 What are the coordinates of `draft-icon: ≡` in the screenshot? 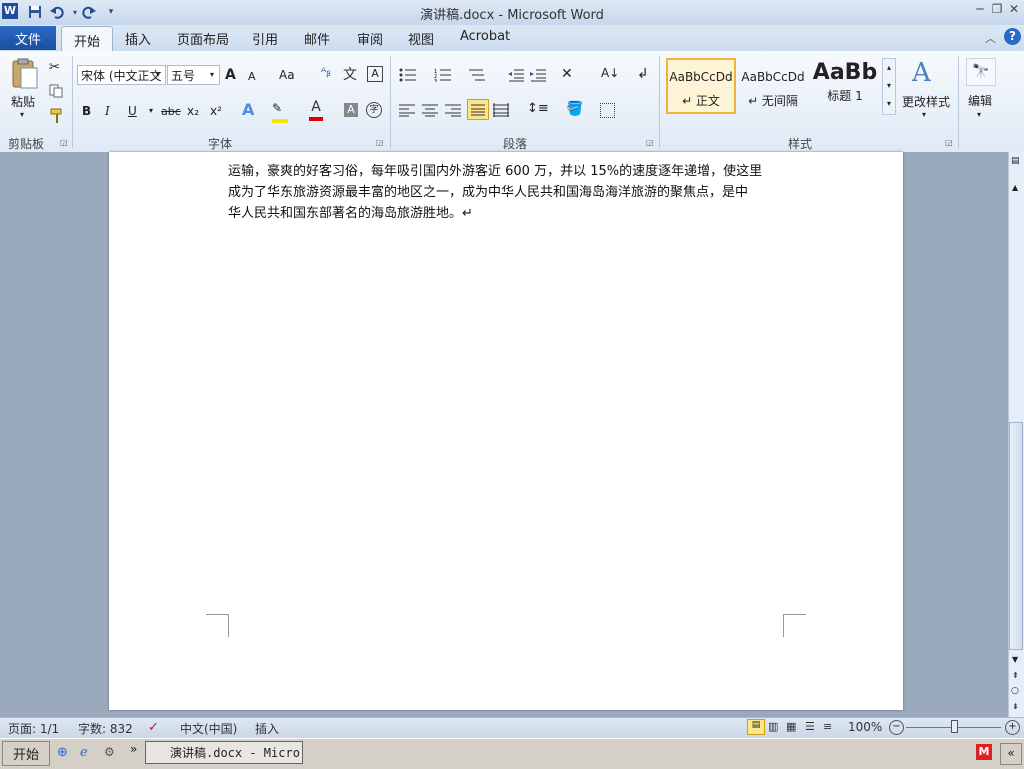 It's located at (827, 726).